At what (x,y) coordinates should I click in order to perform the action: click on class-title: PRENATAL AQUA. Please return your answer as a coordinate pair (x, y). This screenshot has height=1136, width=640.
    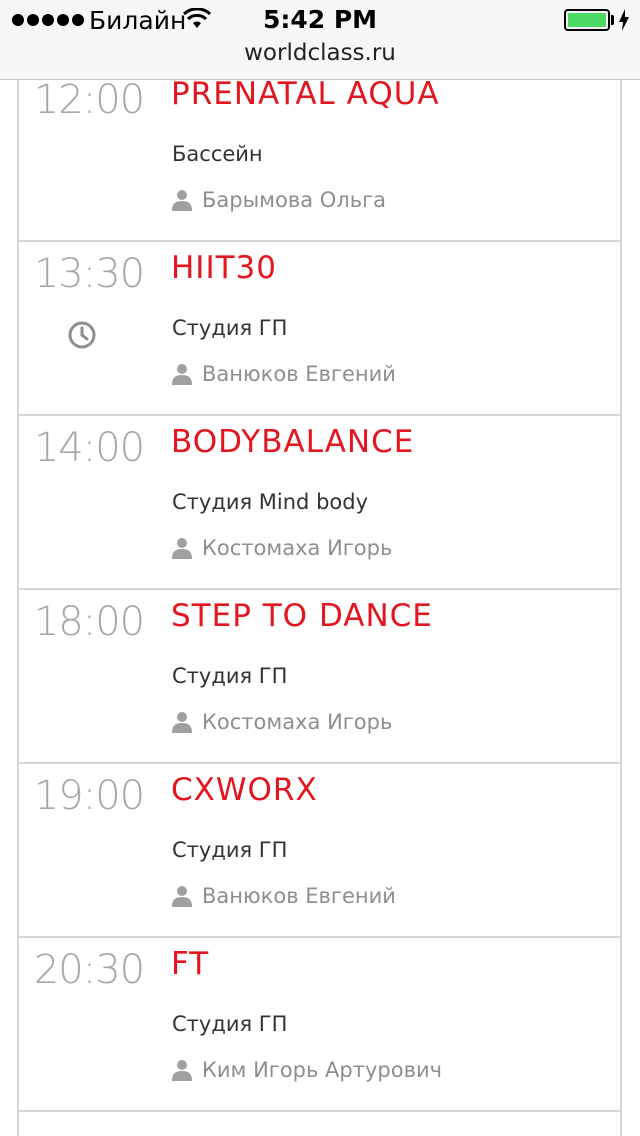
    Looking at the image, I should click on (305, 94).